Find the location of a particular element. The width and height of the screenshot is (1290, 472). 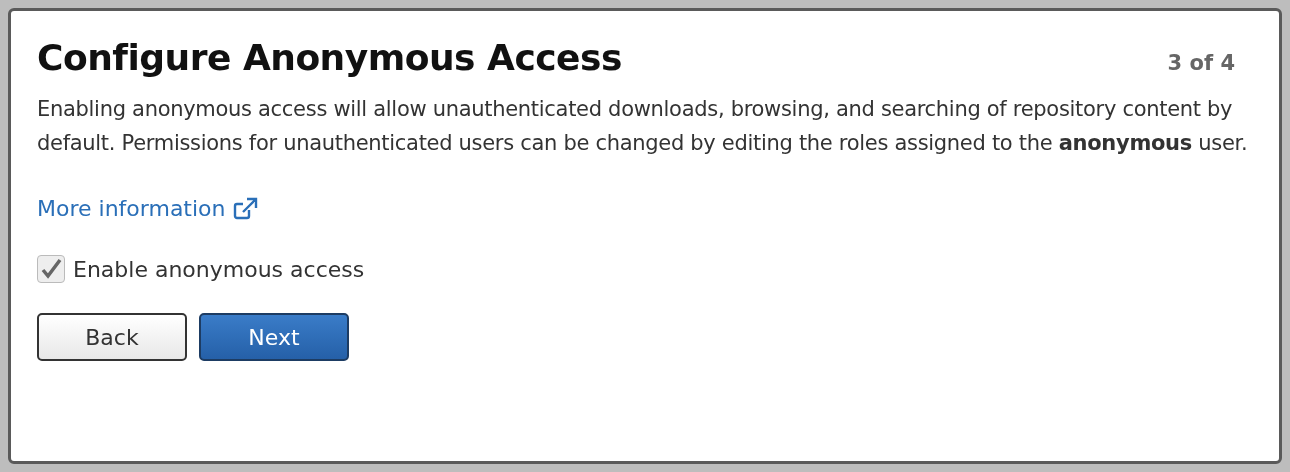

checkmark-icon is located at coordinates (51, 269).